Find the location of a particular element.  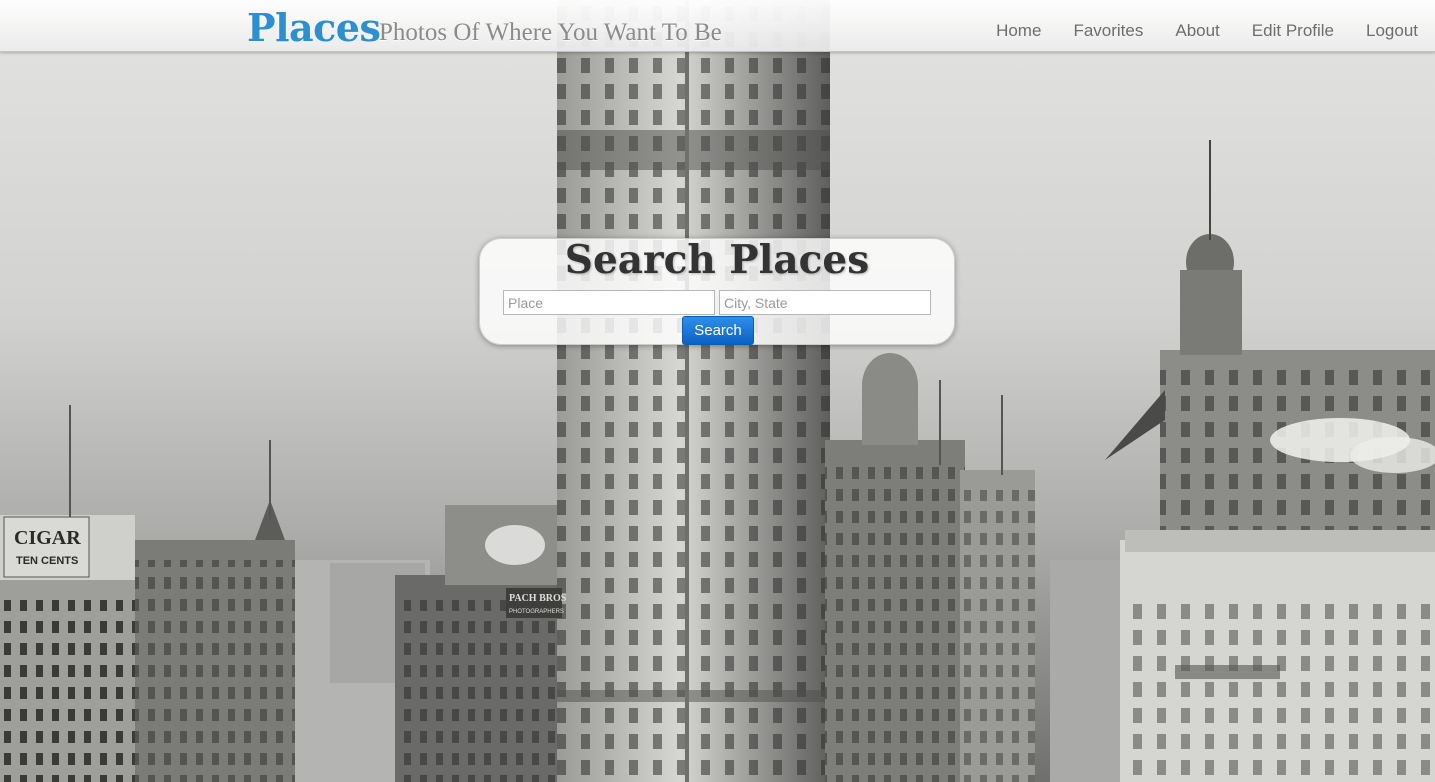

cigar-sign-text: CIGAR is located at coordinates (47, 538).